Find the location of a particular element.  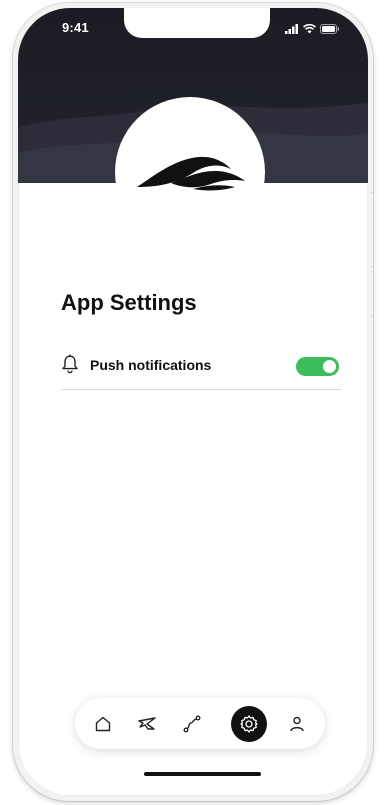

wave-logo-icon is located at coordinates (191, 173).